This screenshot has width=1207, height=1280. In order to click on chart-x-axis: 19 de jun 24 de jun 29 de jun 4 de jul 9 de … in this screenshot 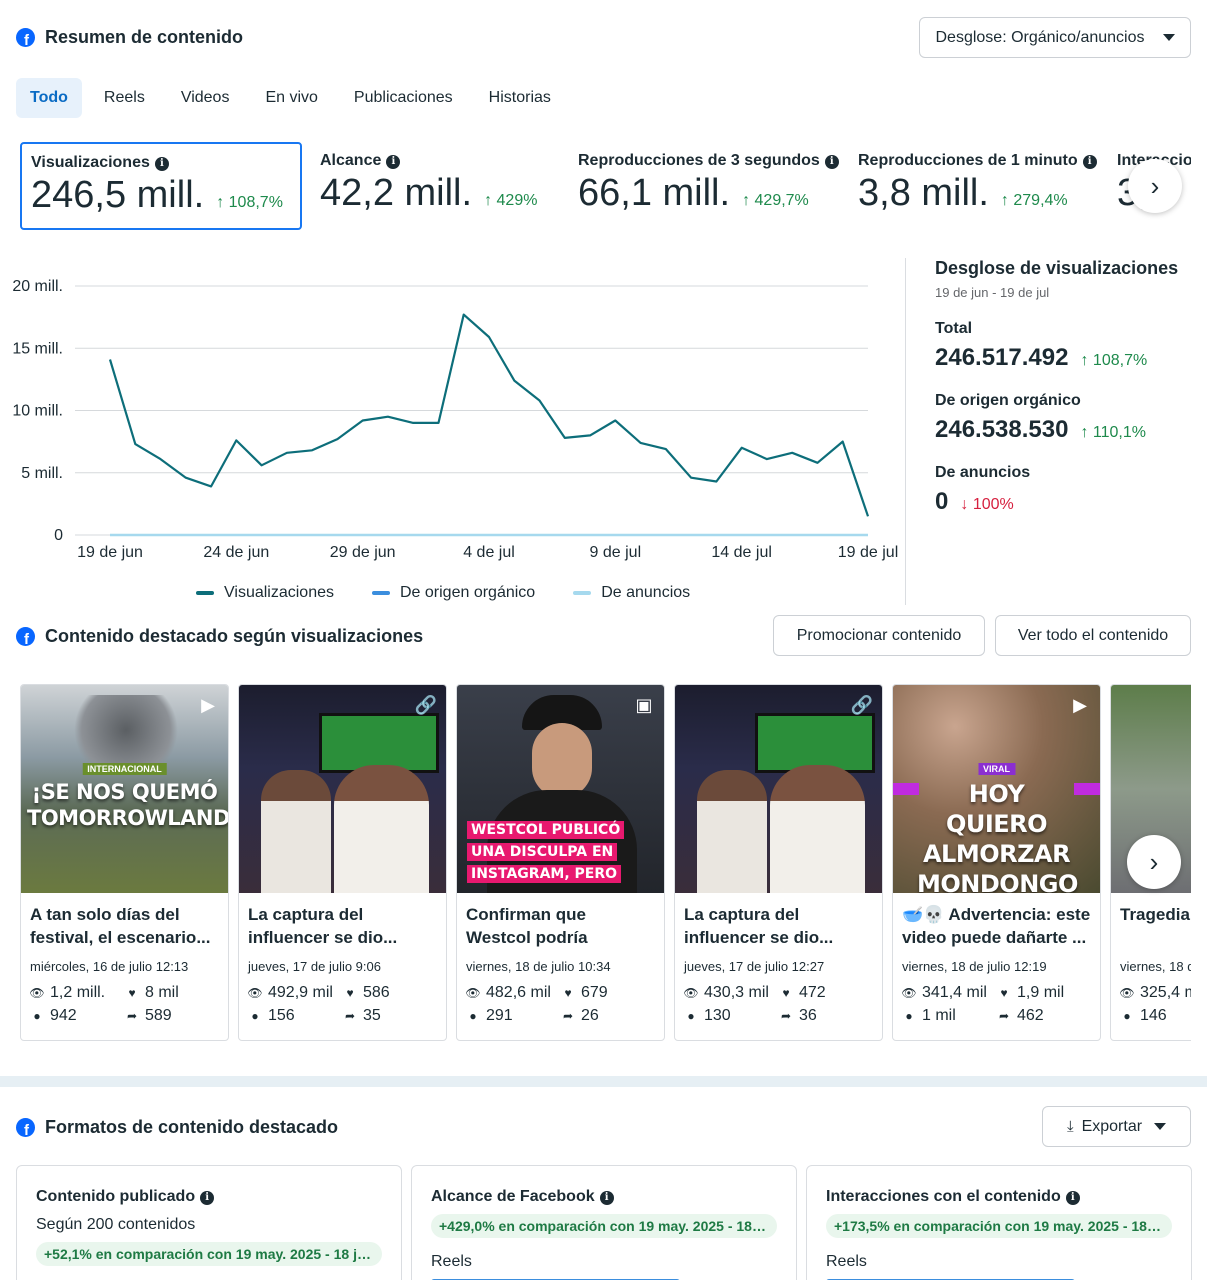, I will do `click(487, 552)`.